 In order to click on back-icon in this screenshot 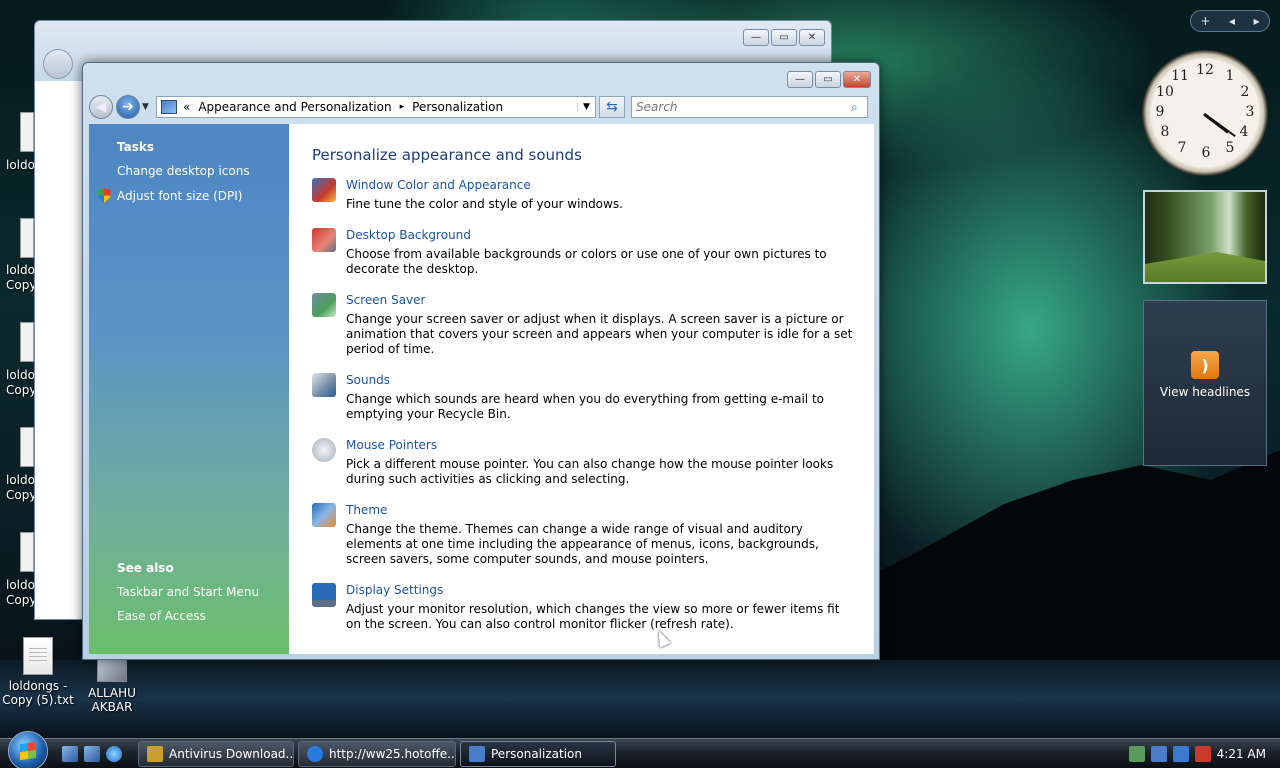, I will do `click(58, 64)`.